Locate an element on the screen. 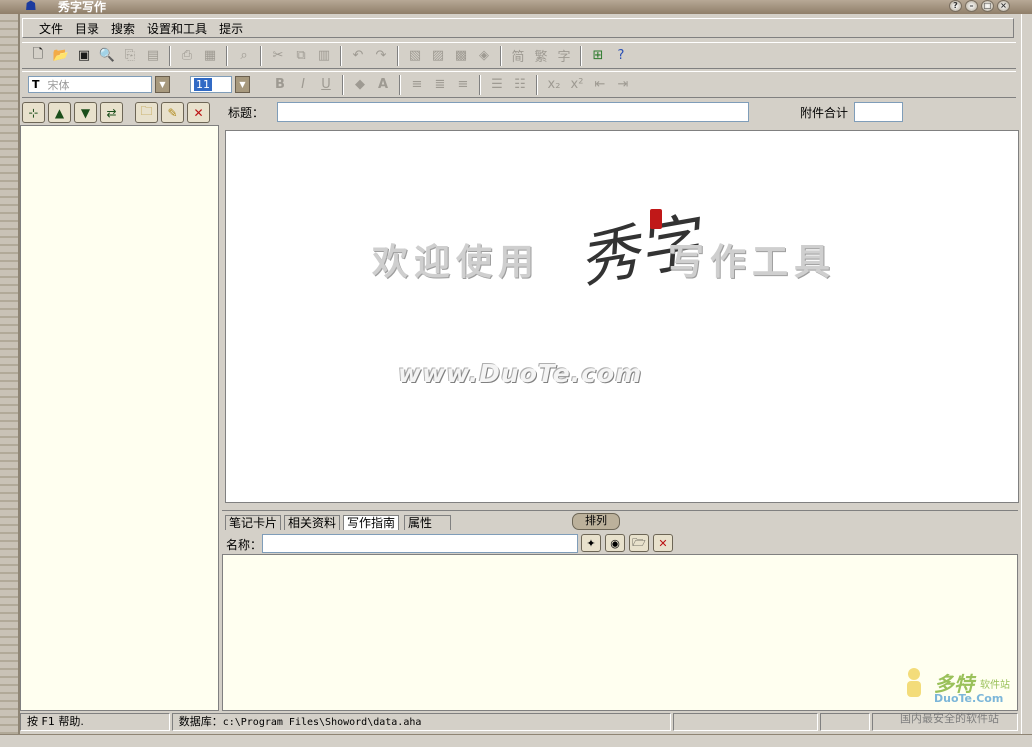 Image resolution: width=1032 pixels, height=747 pixels. name-input is located at coordinates (420, 543).